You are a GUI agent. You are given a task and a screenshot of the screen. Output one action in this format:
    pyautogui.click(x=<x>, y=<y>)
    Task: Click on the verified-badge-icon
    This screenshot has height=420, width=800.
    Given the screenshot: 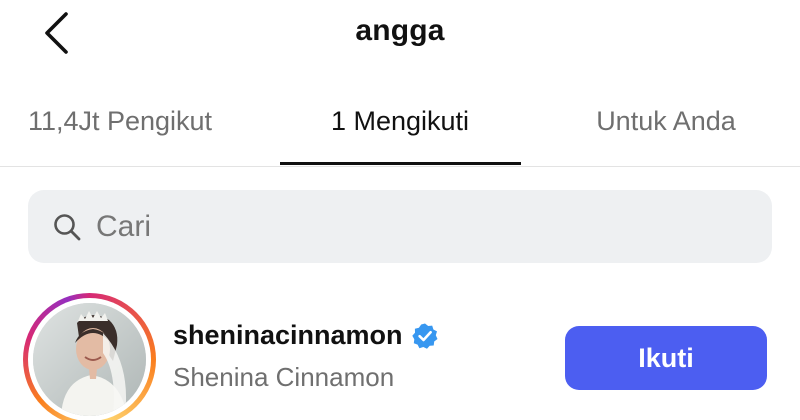 What is the action you would take?
    pyautogui.click(x=425, y=336)
    